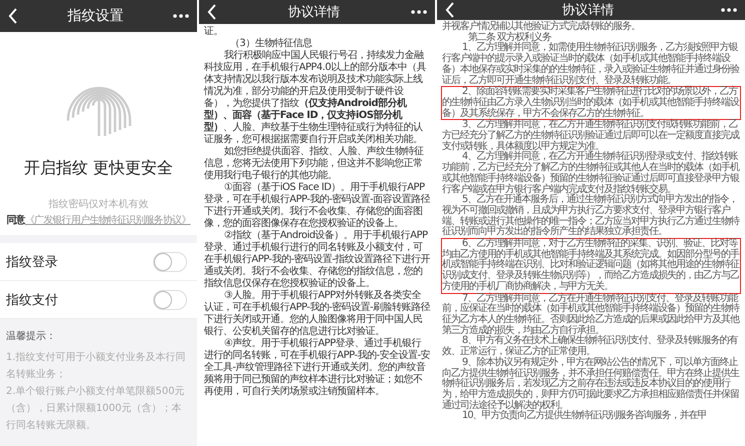  What do you see at coordinates (590, 173) in the screenshot?
I see `agreement-paragraph: 4、乙方理解并同意，在乙方开通生物特征识别登录或支付、指纹转账功能前，乙方已经充分了解乙方的生物特征或其他人在当时的载体（如手机或其他智能手持终端设备）预留的生物特征验证通过后即可直接登录甲方银行客户端或在甲方银行客户端内完成支付及指纹转账交易。` at bounding box center [590, 173].